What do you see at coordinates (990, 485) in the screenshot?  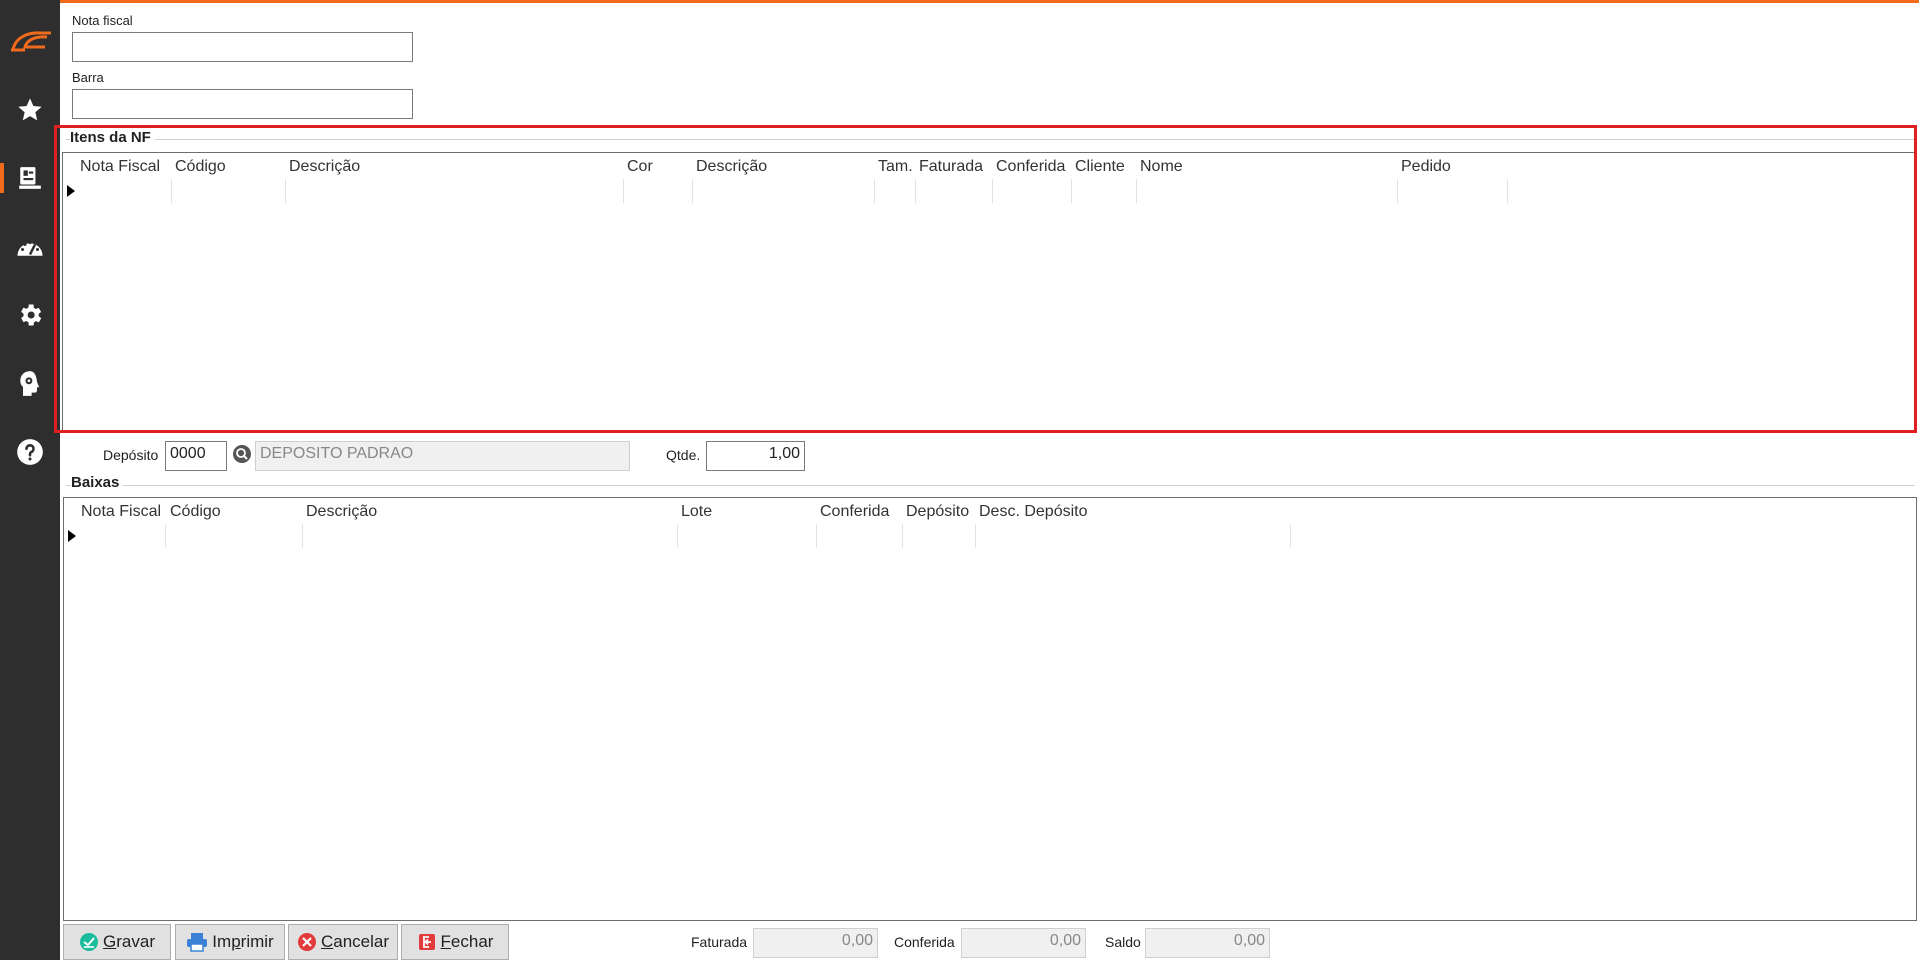 I see `baixas-group-line` at bounding box center [990, 485].